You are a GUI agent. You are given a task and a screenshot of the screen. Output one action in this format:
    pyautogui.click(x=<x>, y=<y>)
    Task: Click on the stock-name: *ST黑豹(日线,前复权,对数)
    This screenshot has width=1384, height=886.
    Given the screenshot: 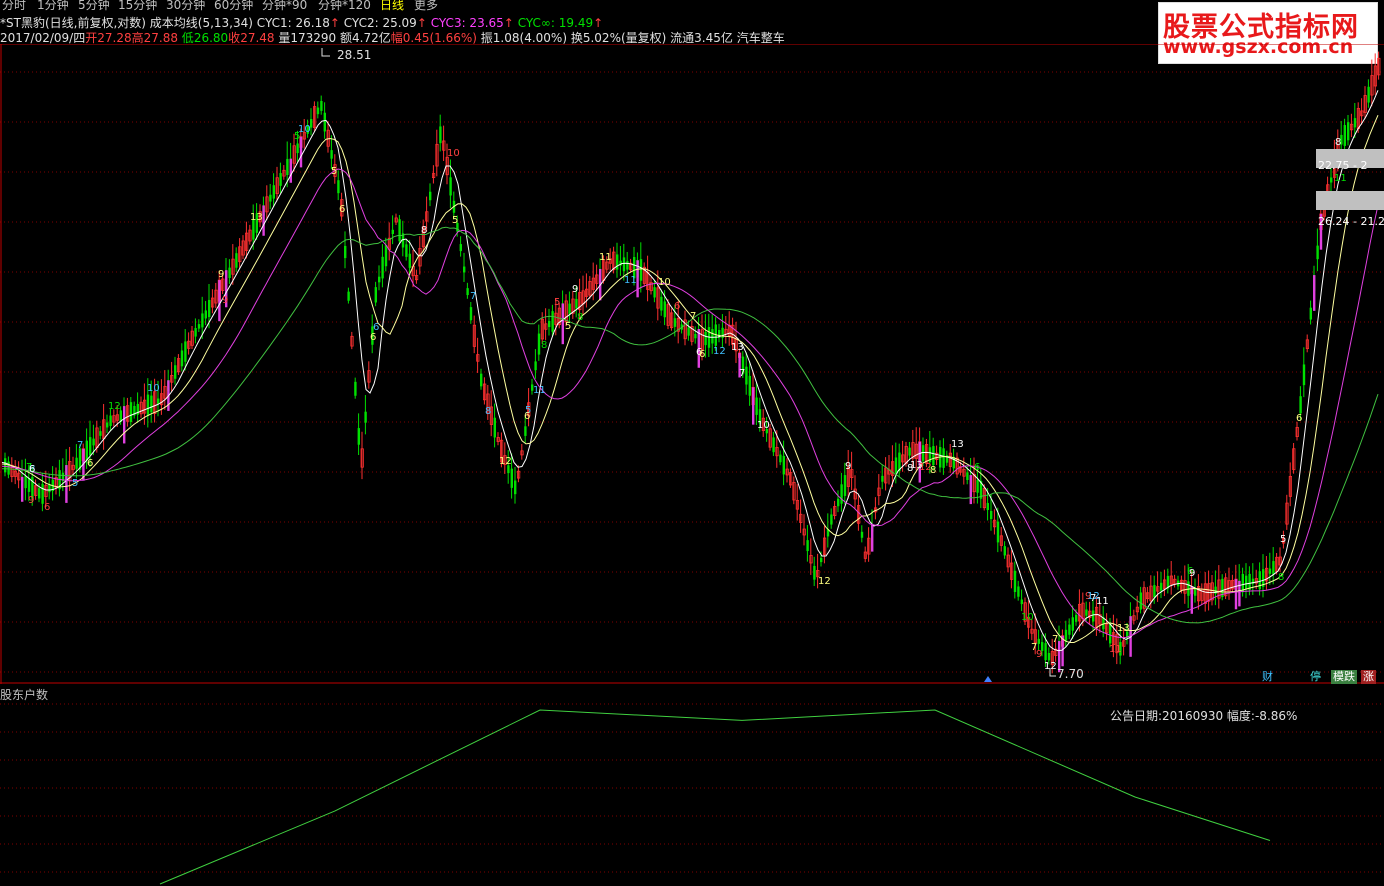 What is the action you would take?
    pyautogui.click(x=73, y=23)
    